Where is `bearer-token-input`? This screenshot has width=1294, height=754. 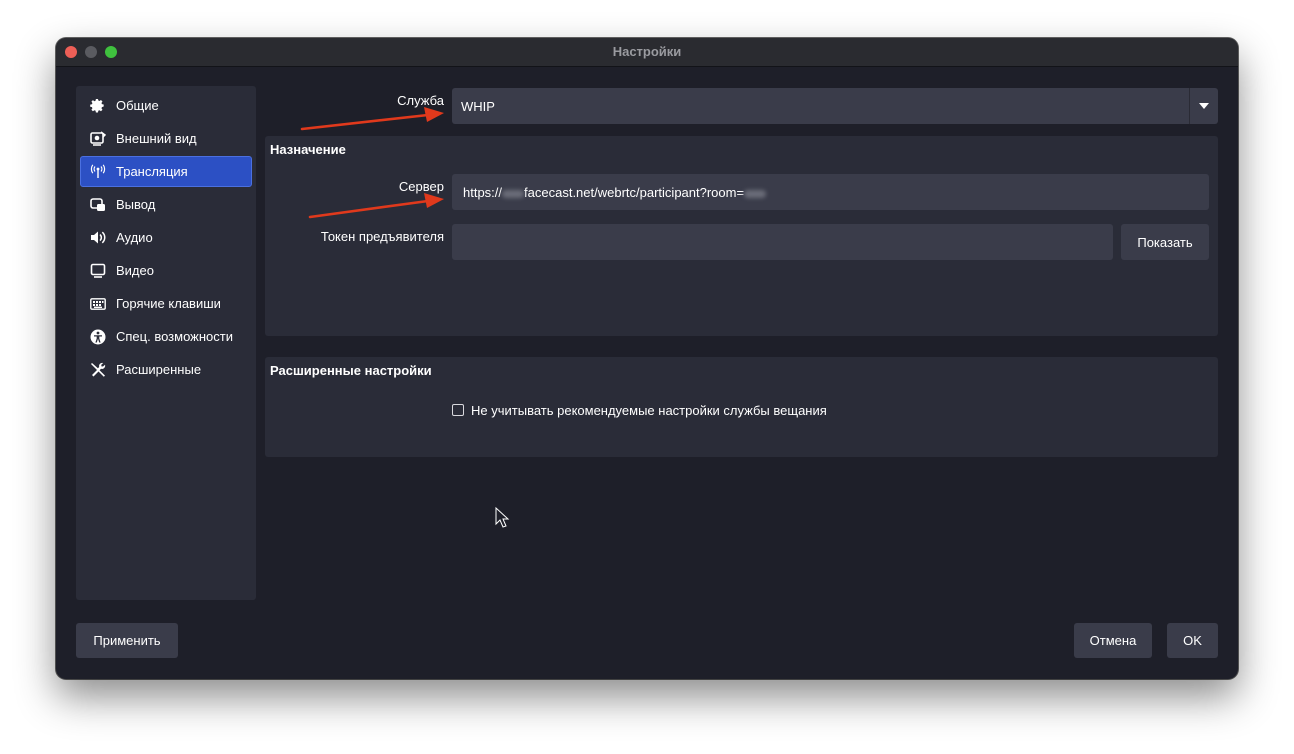 bearer-token-input is located at coordinates (782, 242).